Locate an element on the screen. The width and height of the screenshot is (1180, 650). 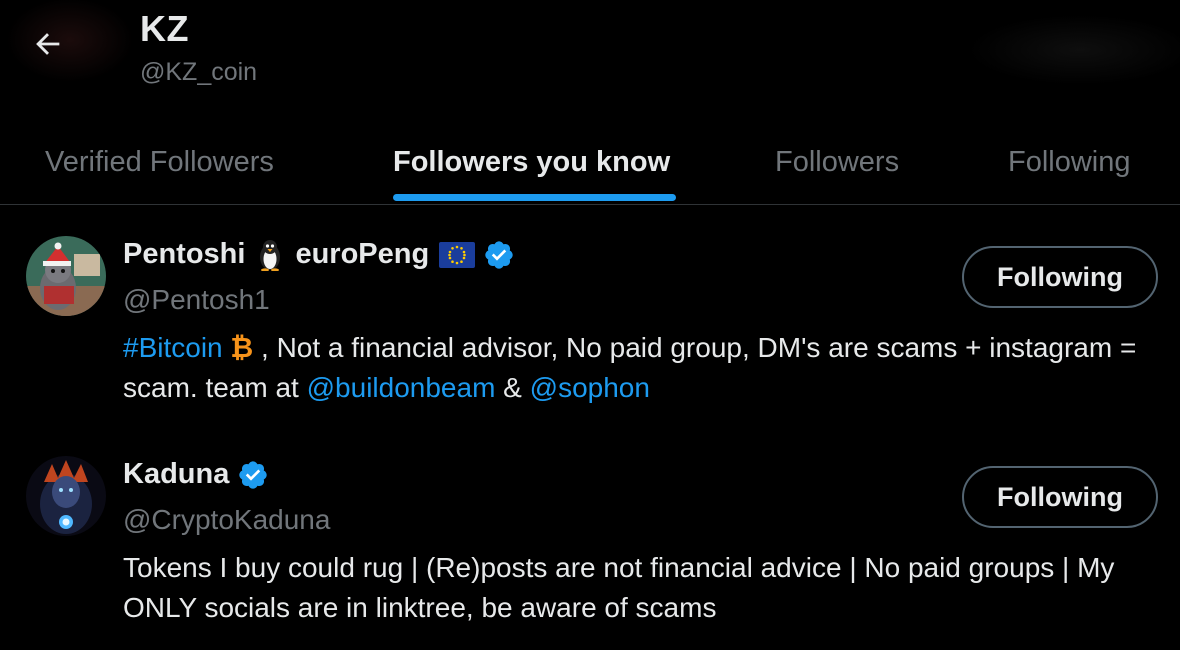
kaduna-avatar-image is located at coordinates (66, 496).